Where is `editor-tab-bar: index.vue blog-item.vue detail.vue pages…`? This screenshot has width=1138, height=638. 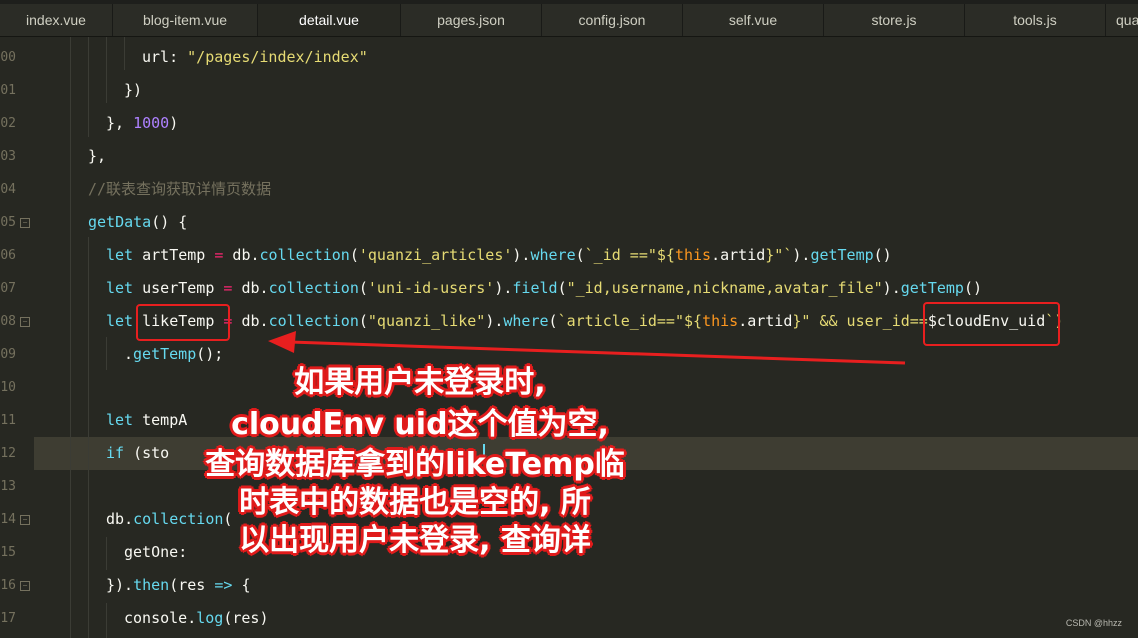 editor-tab-bar: index.vue blog-item.vue detail.vue pages… is located at coordinates (569, 18).